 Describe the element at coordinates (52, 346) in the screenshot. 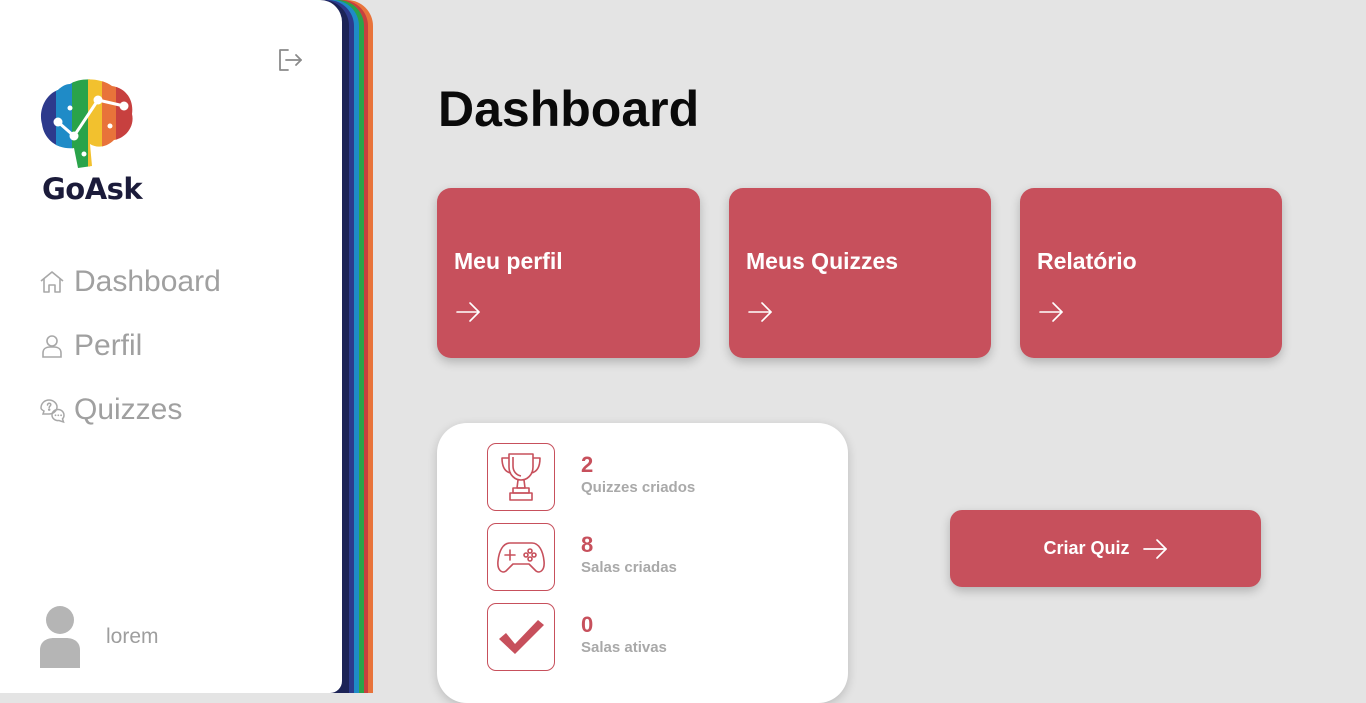

I see `user-icon` at that location.